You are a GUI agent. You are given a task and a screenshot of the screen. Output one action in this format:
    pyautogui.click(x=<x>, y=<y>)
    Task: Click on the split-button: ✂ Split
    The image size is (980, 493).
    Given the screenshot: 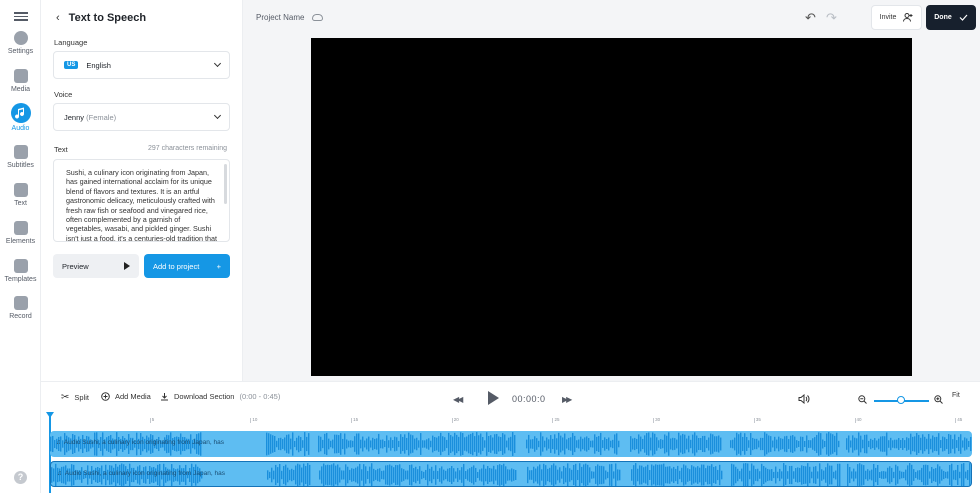 What is the action you would take?
    pyautogui.click(x=75, y=397)
    